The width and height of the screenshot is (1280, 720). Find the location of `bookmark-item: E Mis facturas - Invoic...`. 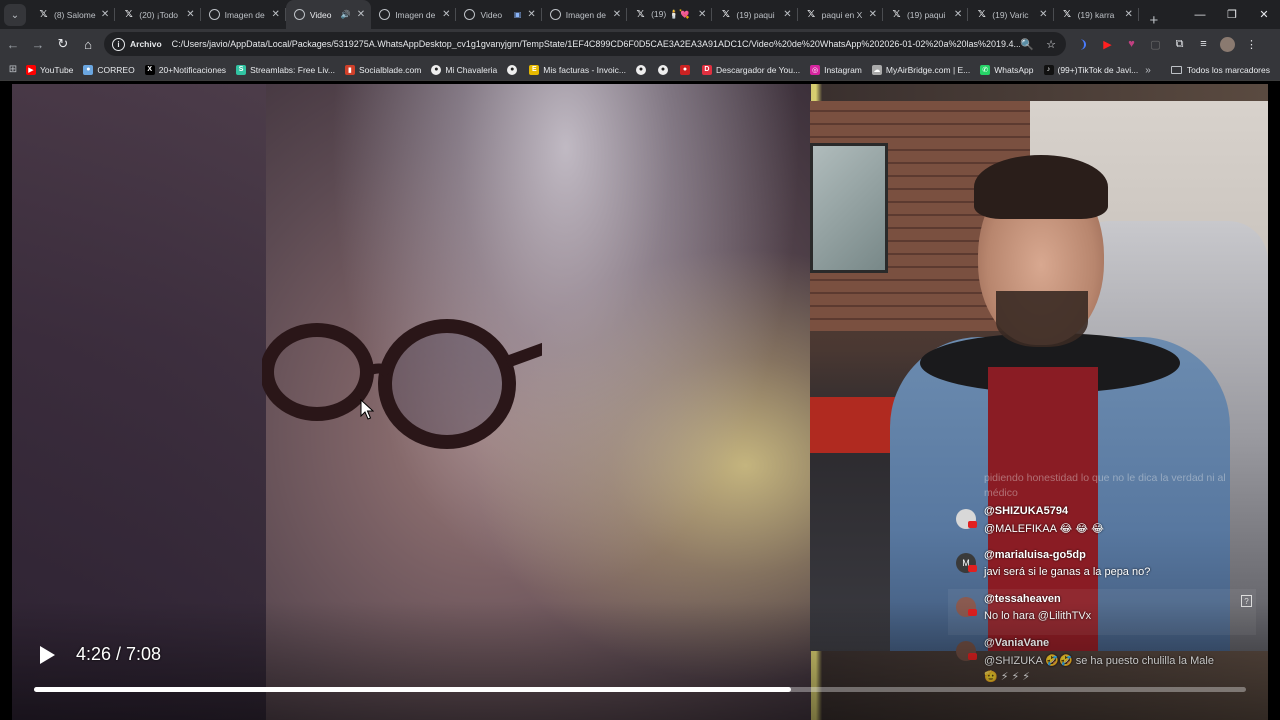

bookmark-item: E Mis facturas - Invoic... is located at coordinates (577, 69).